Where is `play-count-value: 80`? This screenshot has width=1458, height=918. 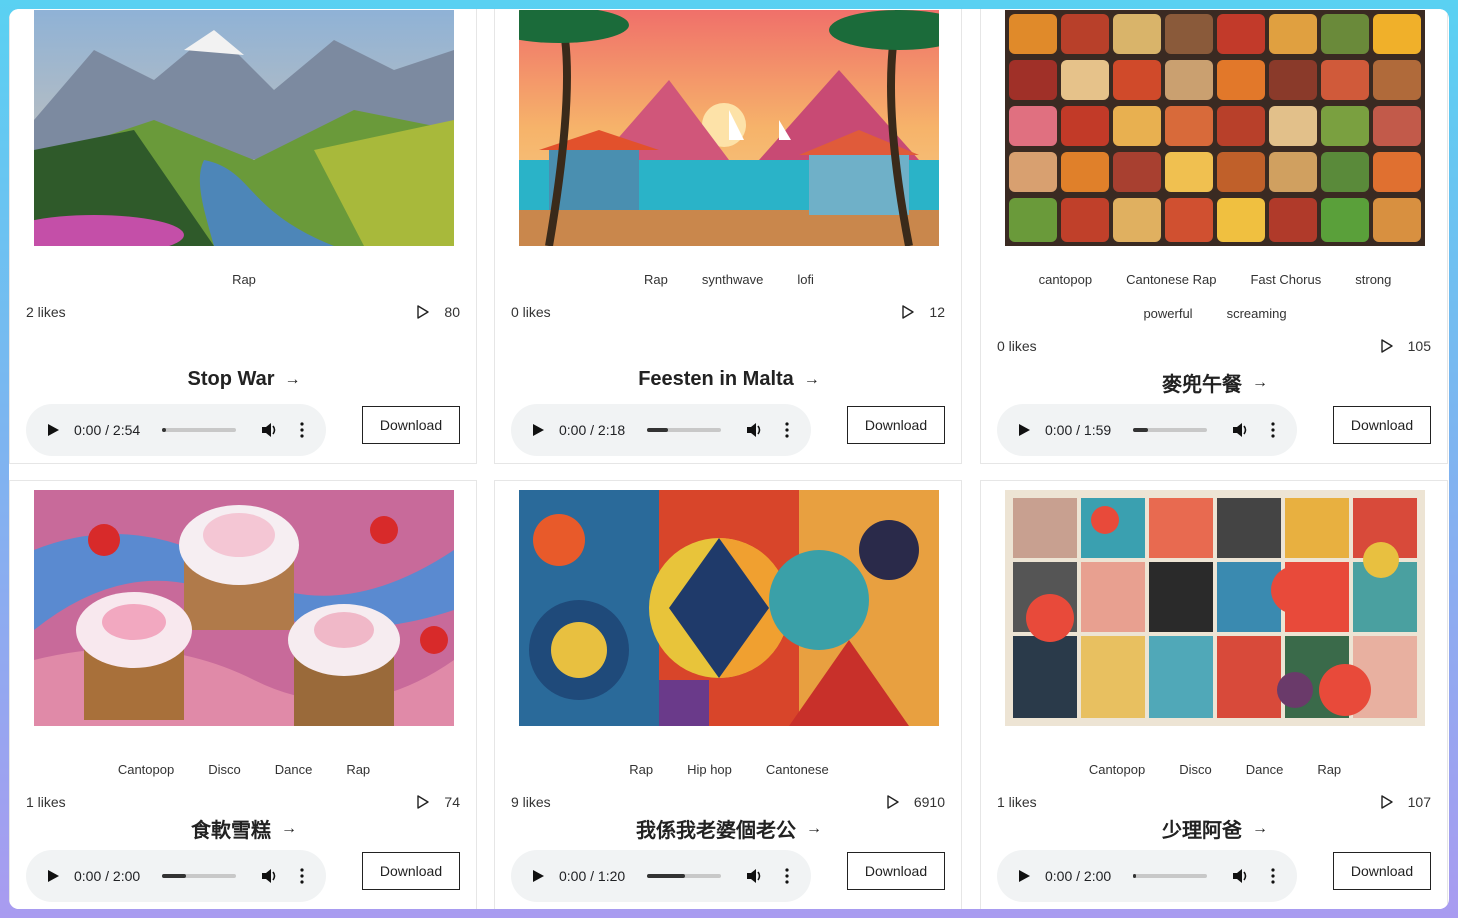 play-count-value: 80 is located at coordinates (452, 312).